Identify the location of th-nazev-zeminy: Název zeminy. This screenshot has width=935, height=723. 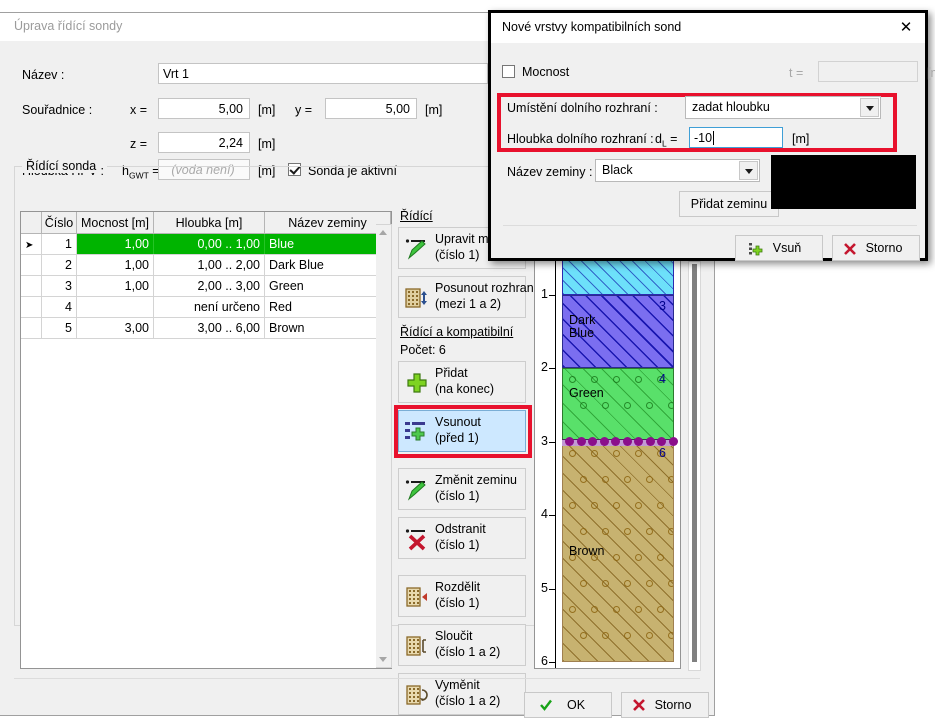
(327, 223).